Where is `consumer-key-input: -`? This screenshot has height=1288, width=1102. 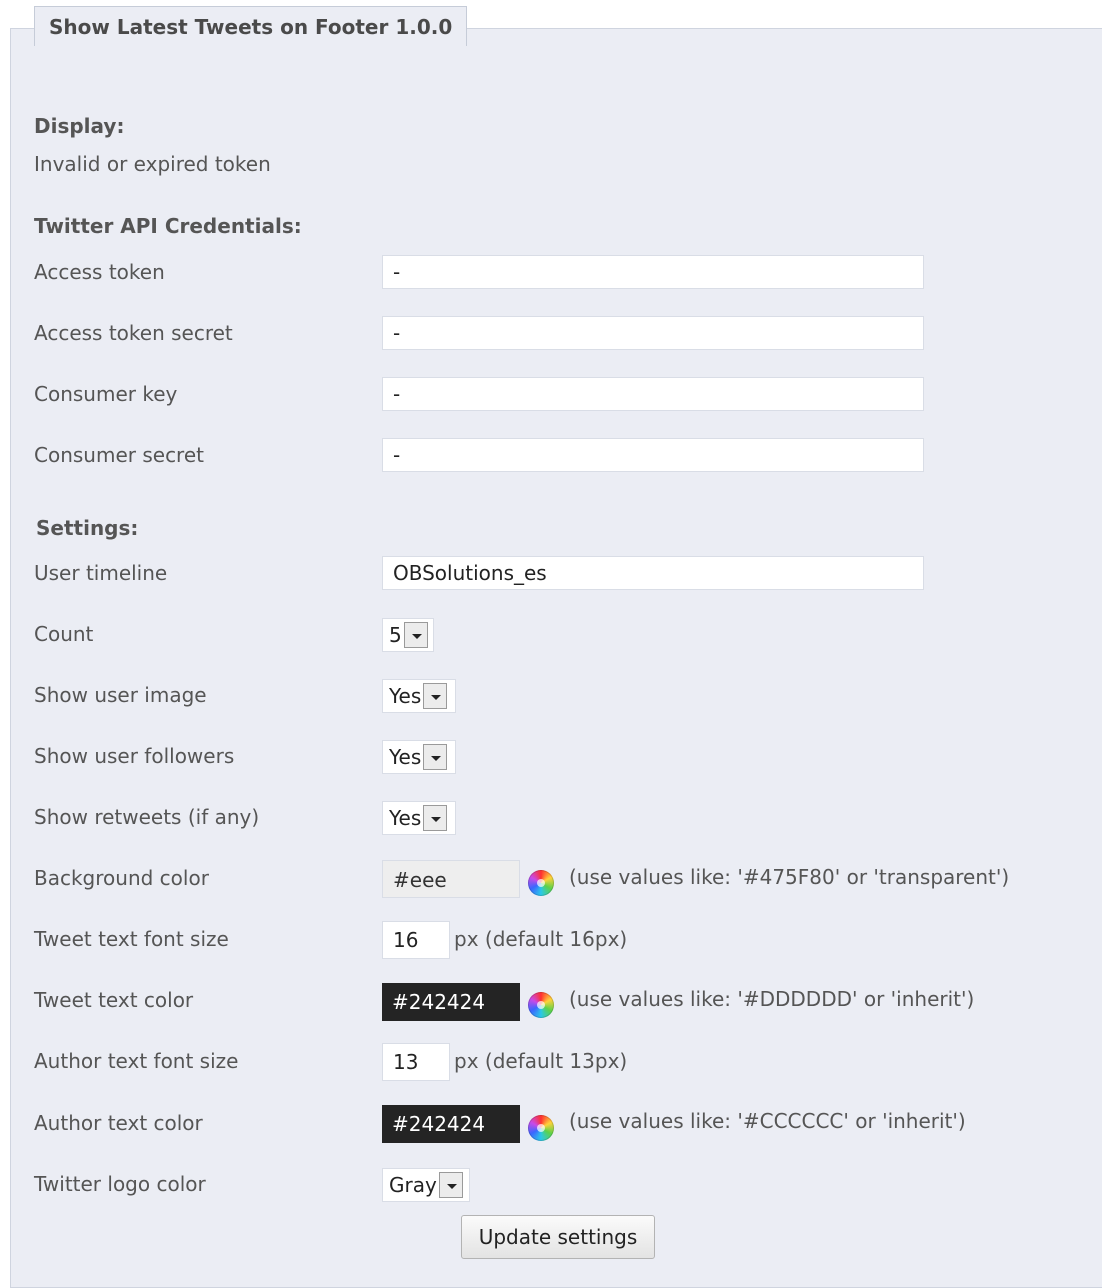
consumer-key-input: - is located at coordinates (653, 394).